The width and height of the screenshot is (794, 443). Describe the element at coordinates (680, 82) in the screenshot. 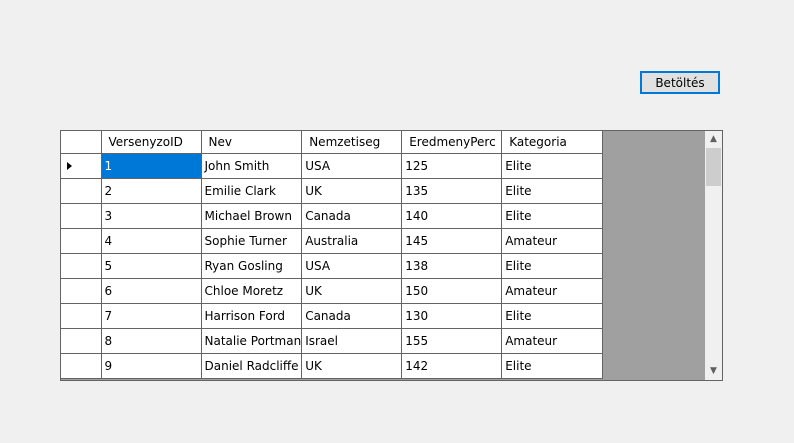

I see `load-button: Betöltés` at that location.